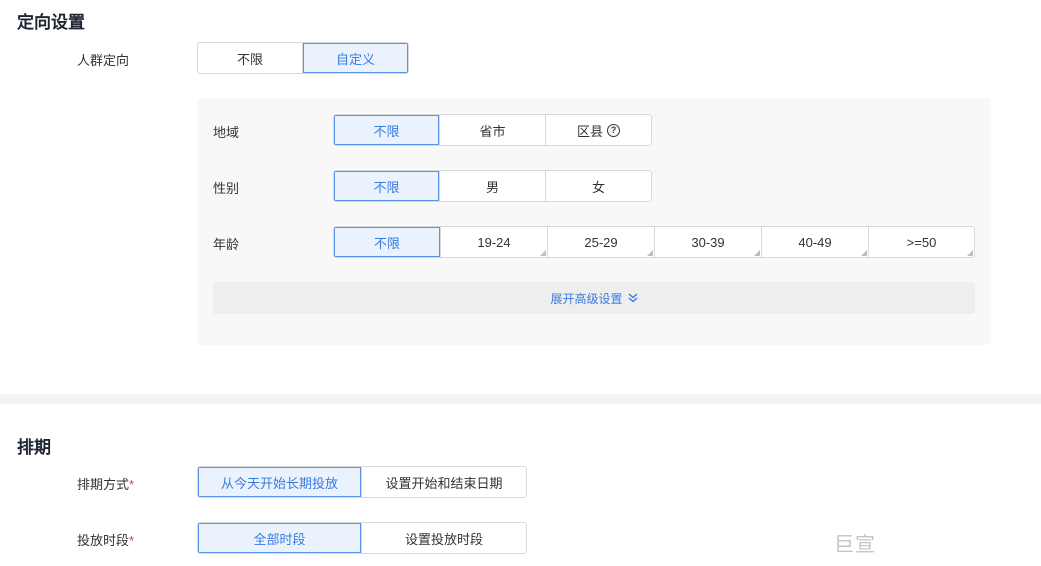 This screenshot has width=1041, height=566. I want to click on targeting-section-title: 定向设置, so click(51, 22).